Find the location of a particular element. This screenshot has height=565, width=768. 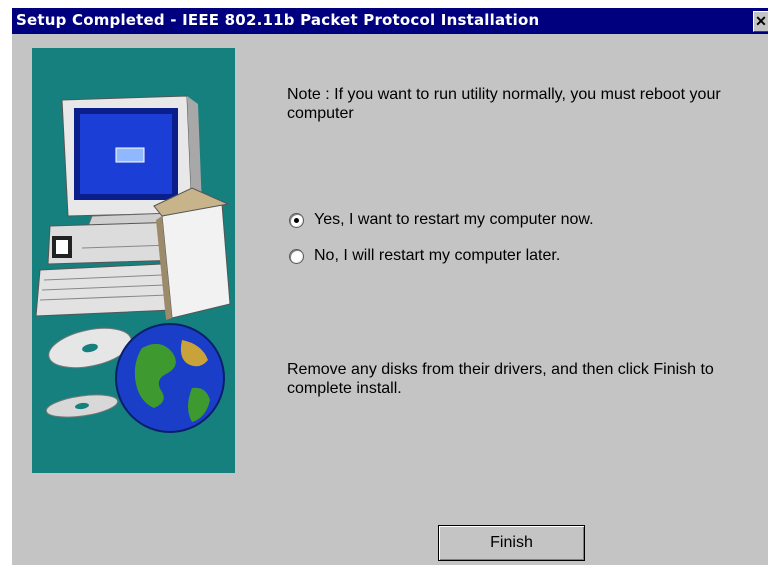

radio-unselected-icon is located at coordinates (296, 256).